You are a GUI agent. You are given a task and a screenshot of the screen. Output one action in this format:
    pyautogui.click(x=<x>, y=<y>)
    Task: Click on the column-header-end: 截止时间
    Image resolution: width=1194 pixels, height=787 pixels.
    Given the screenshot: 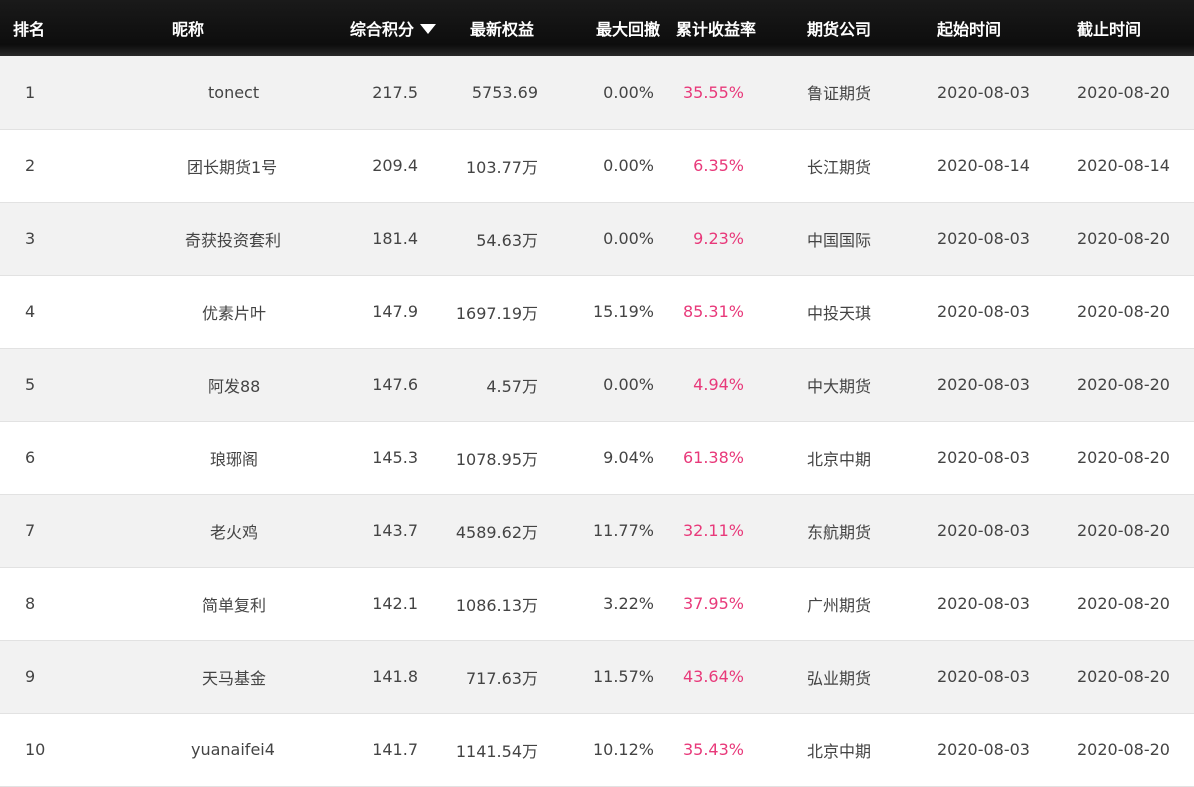 What is the action you would take?
    pyautogui.click(x=1124, y=28)
    